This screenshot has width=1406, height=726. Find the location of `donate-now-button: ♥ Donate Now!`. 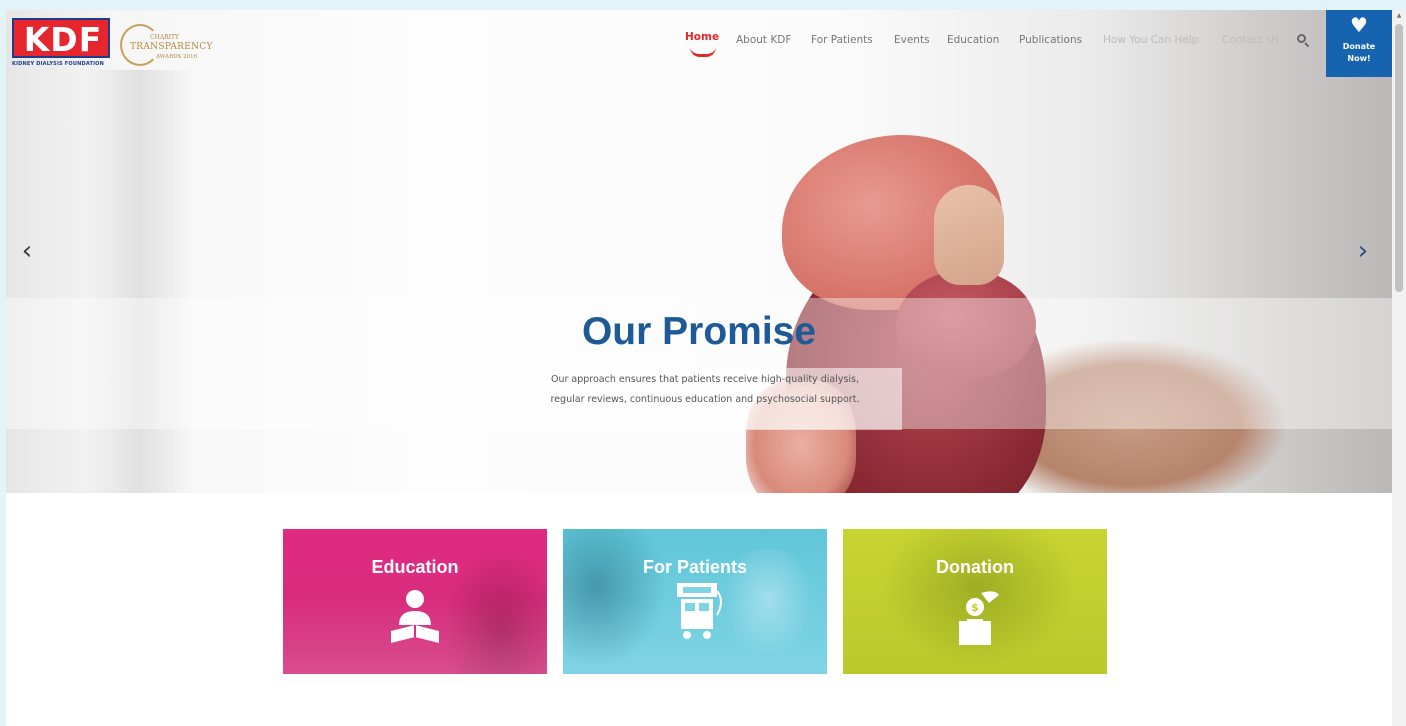

donate-now-button: ♥ Donate Now! is located at coordinates (1359, 43).